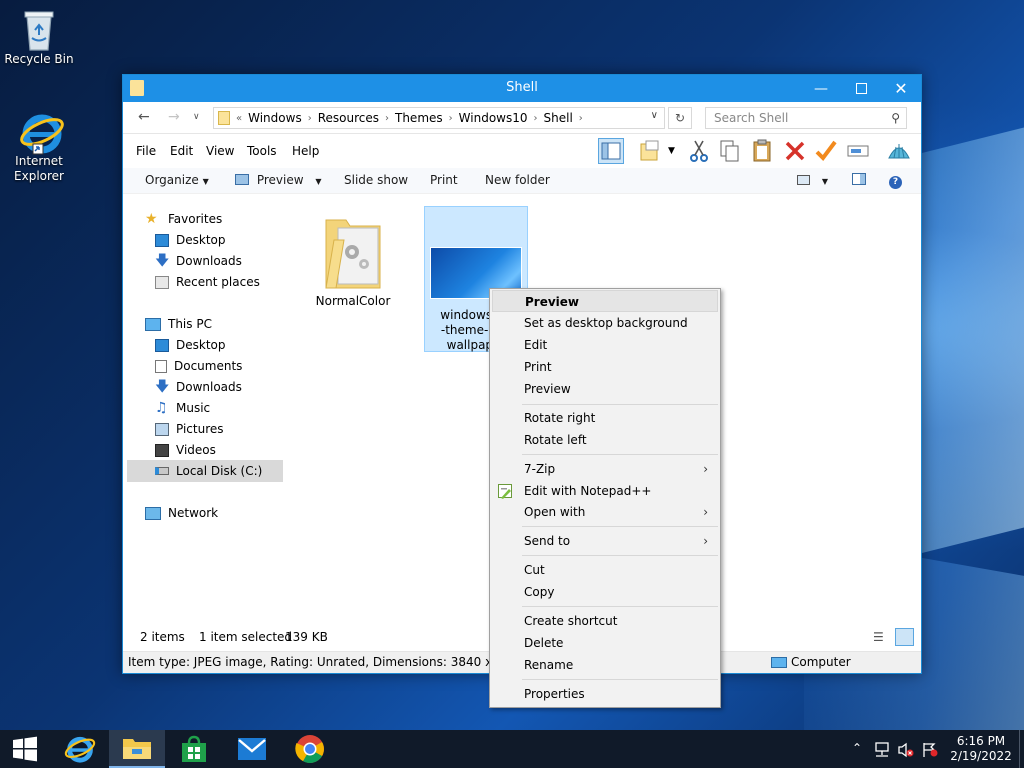 The image size is (1024, 768). I want to click on print-button: Print, so click(444, 180).